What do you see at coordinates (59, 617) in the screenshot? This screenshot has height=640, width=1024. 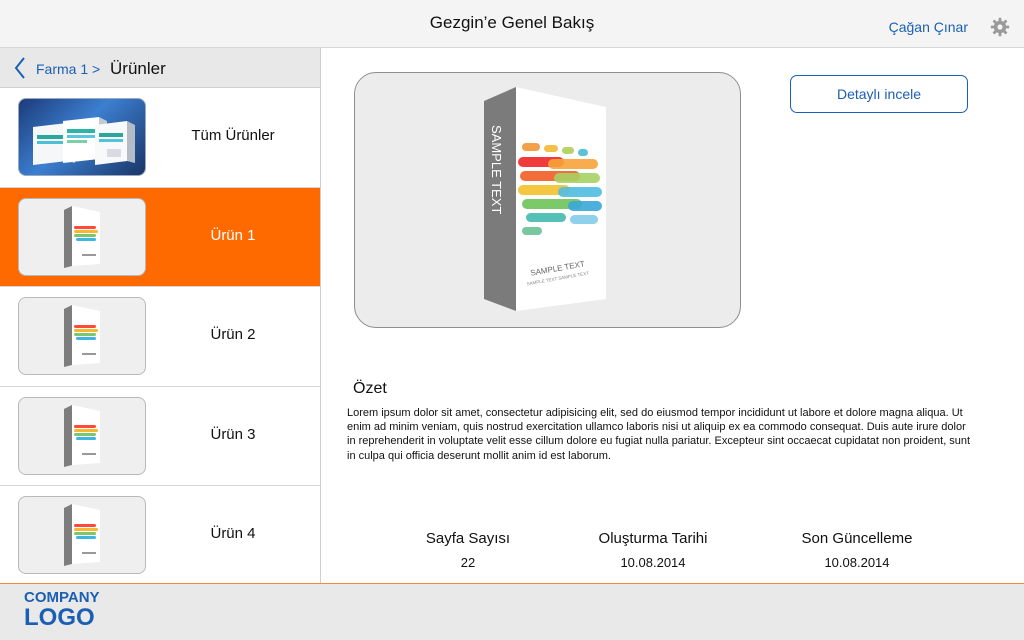 I see `logo-line-2: LOGO` at bounding box center [59, 617].